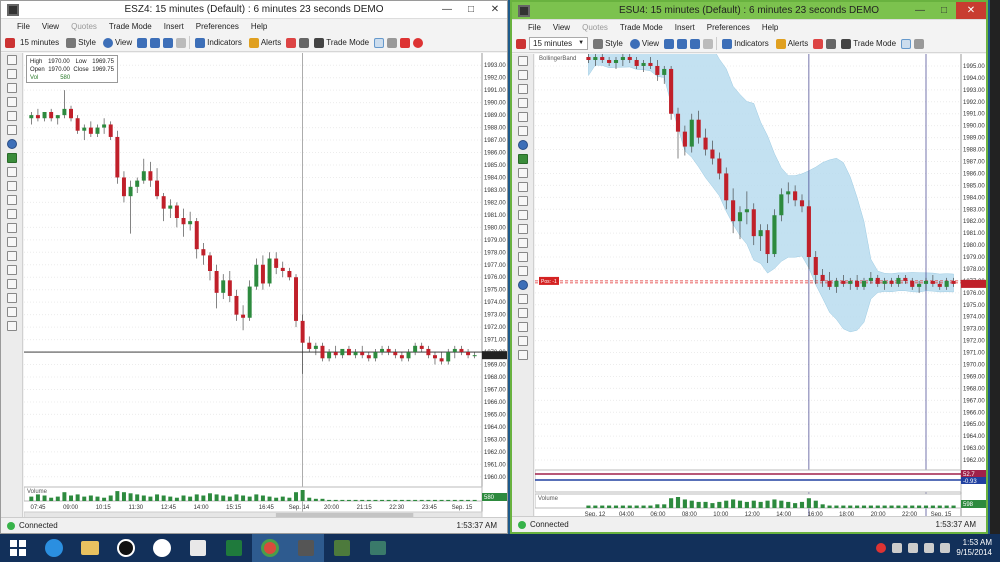  What do you see at coordinates (522, 341) in the screenshot?
I see `magnet-tool` at bounding box center [522, 341].